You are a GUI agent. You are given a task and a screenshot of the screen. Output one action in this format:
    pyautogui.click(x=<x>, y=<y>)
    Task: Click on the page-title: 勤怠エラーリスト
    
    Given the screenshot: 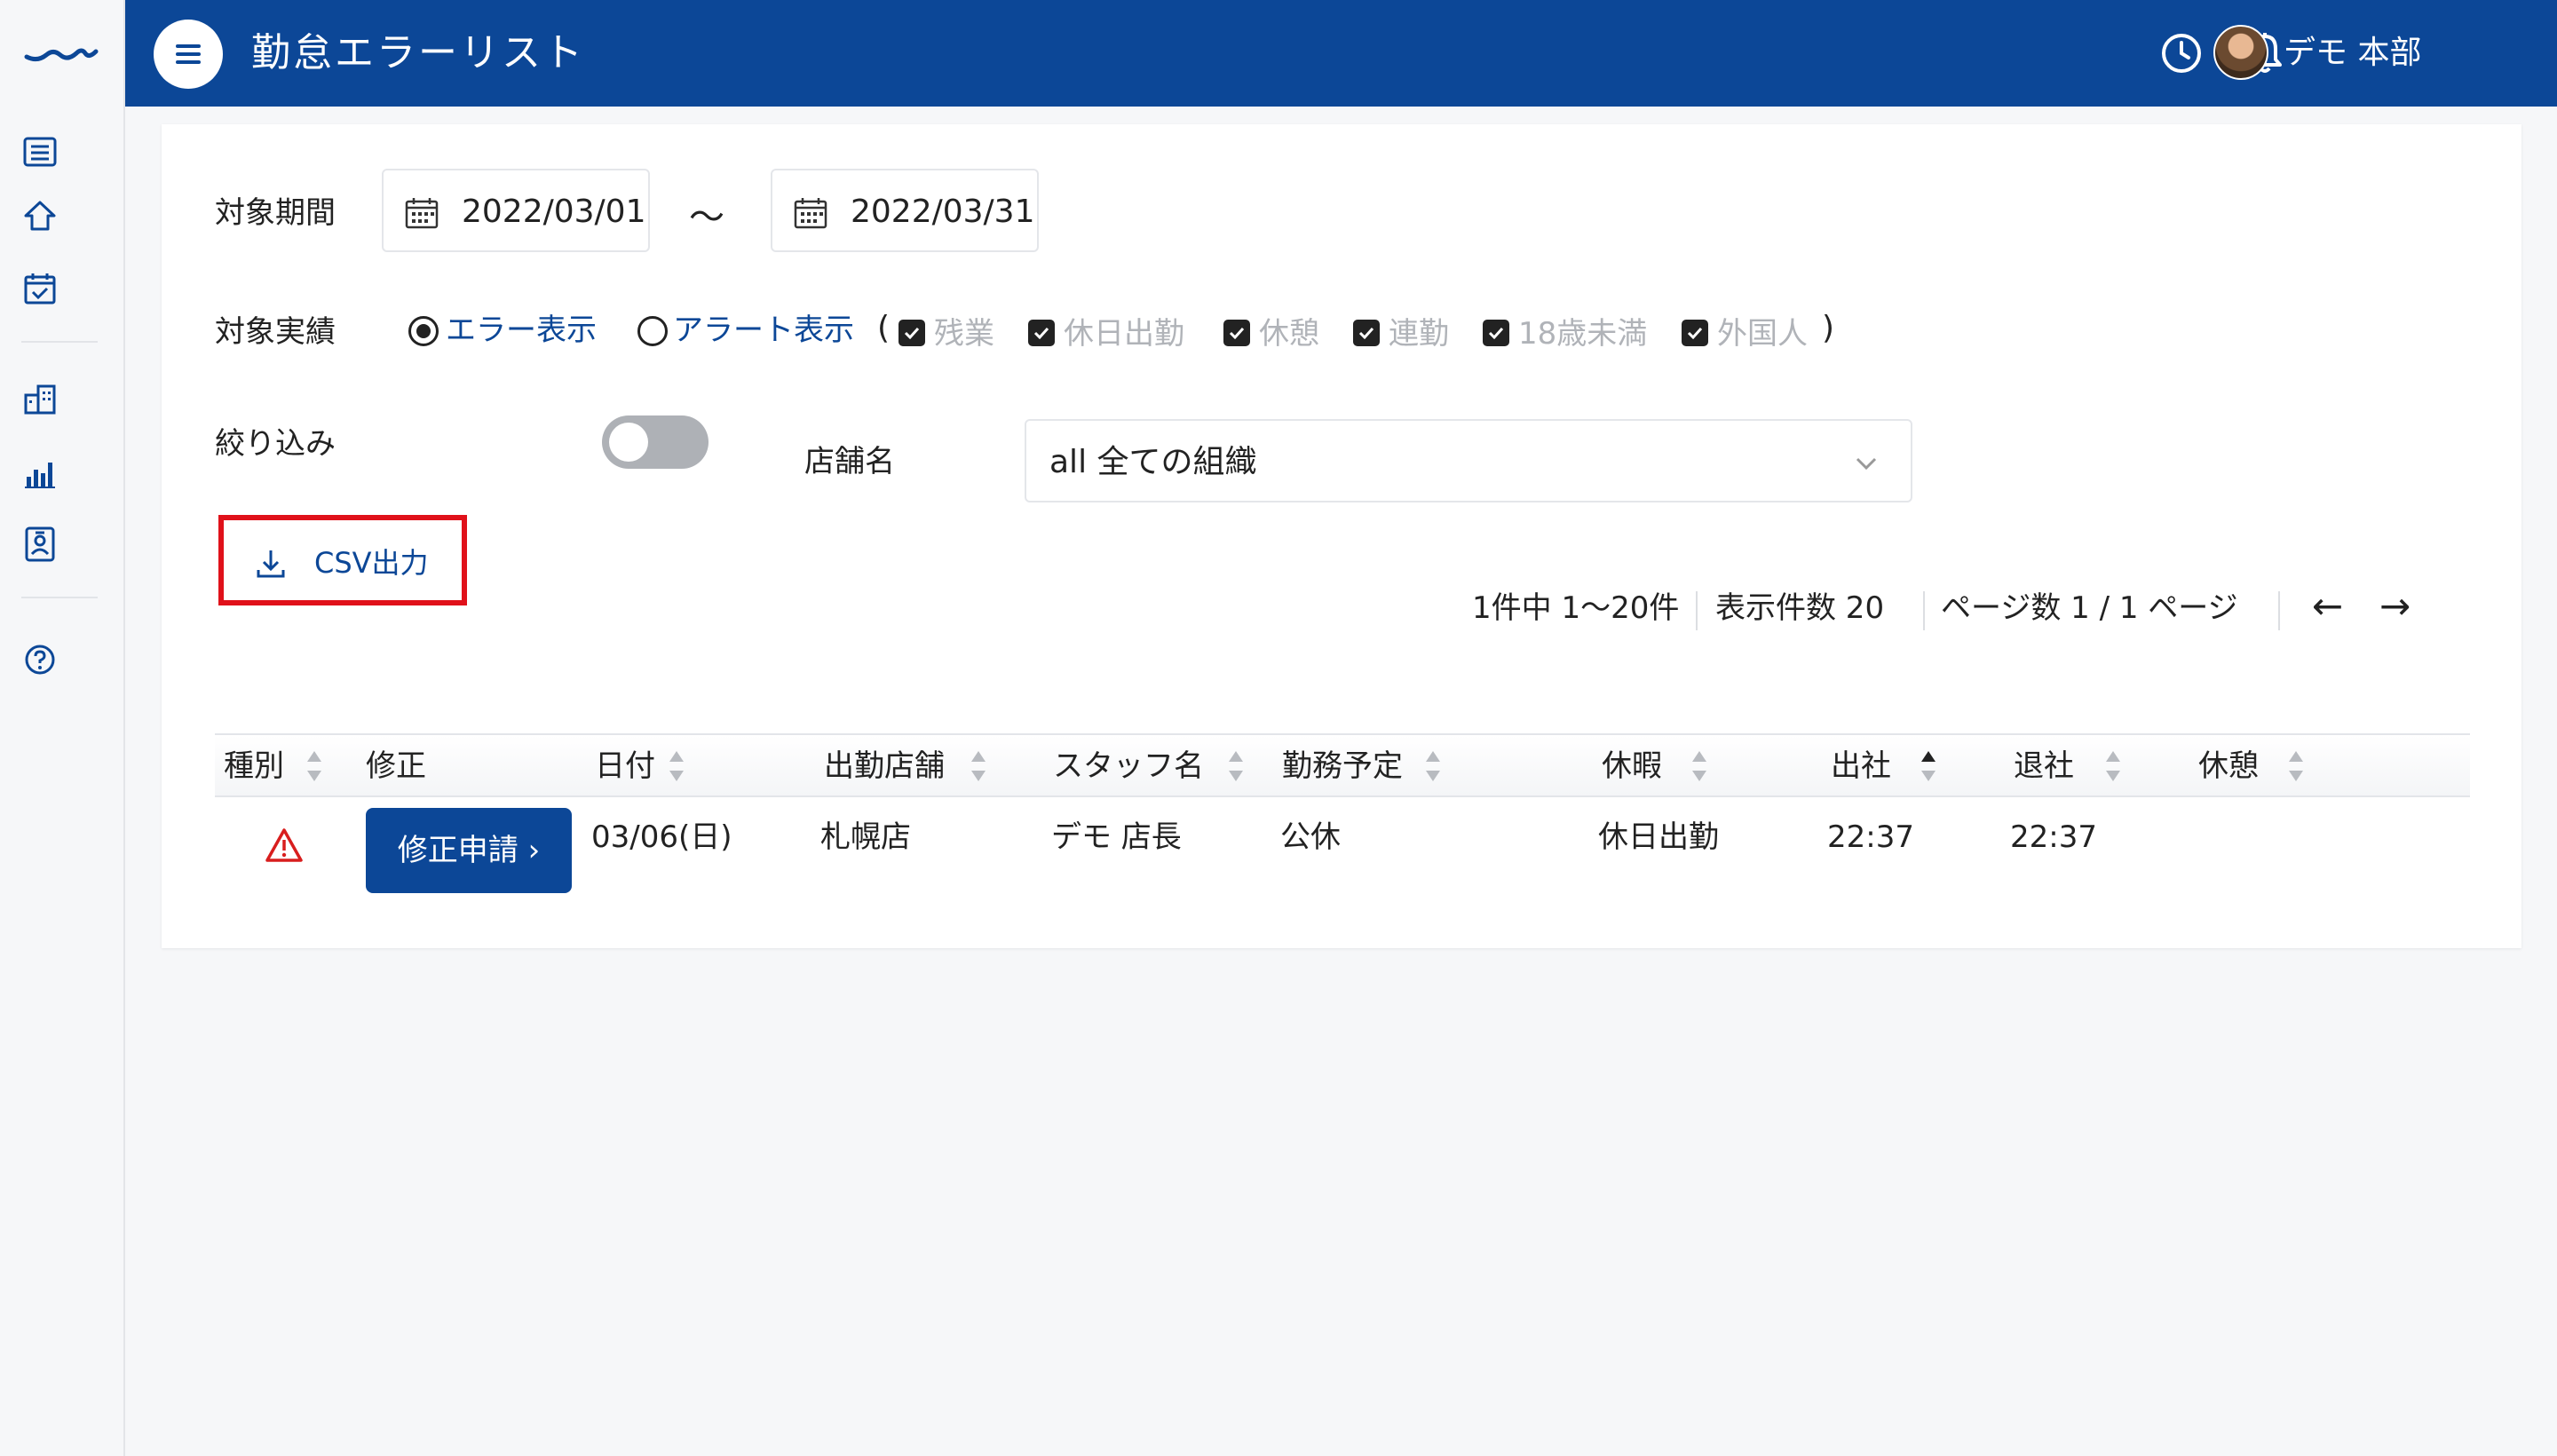 What is the action you would take?
    pyautogui.click(x=418, y=52)
    